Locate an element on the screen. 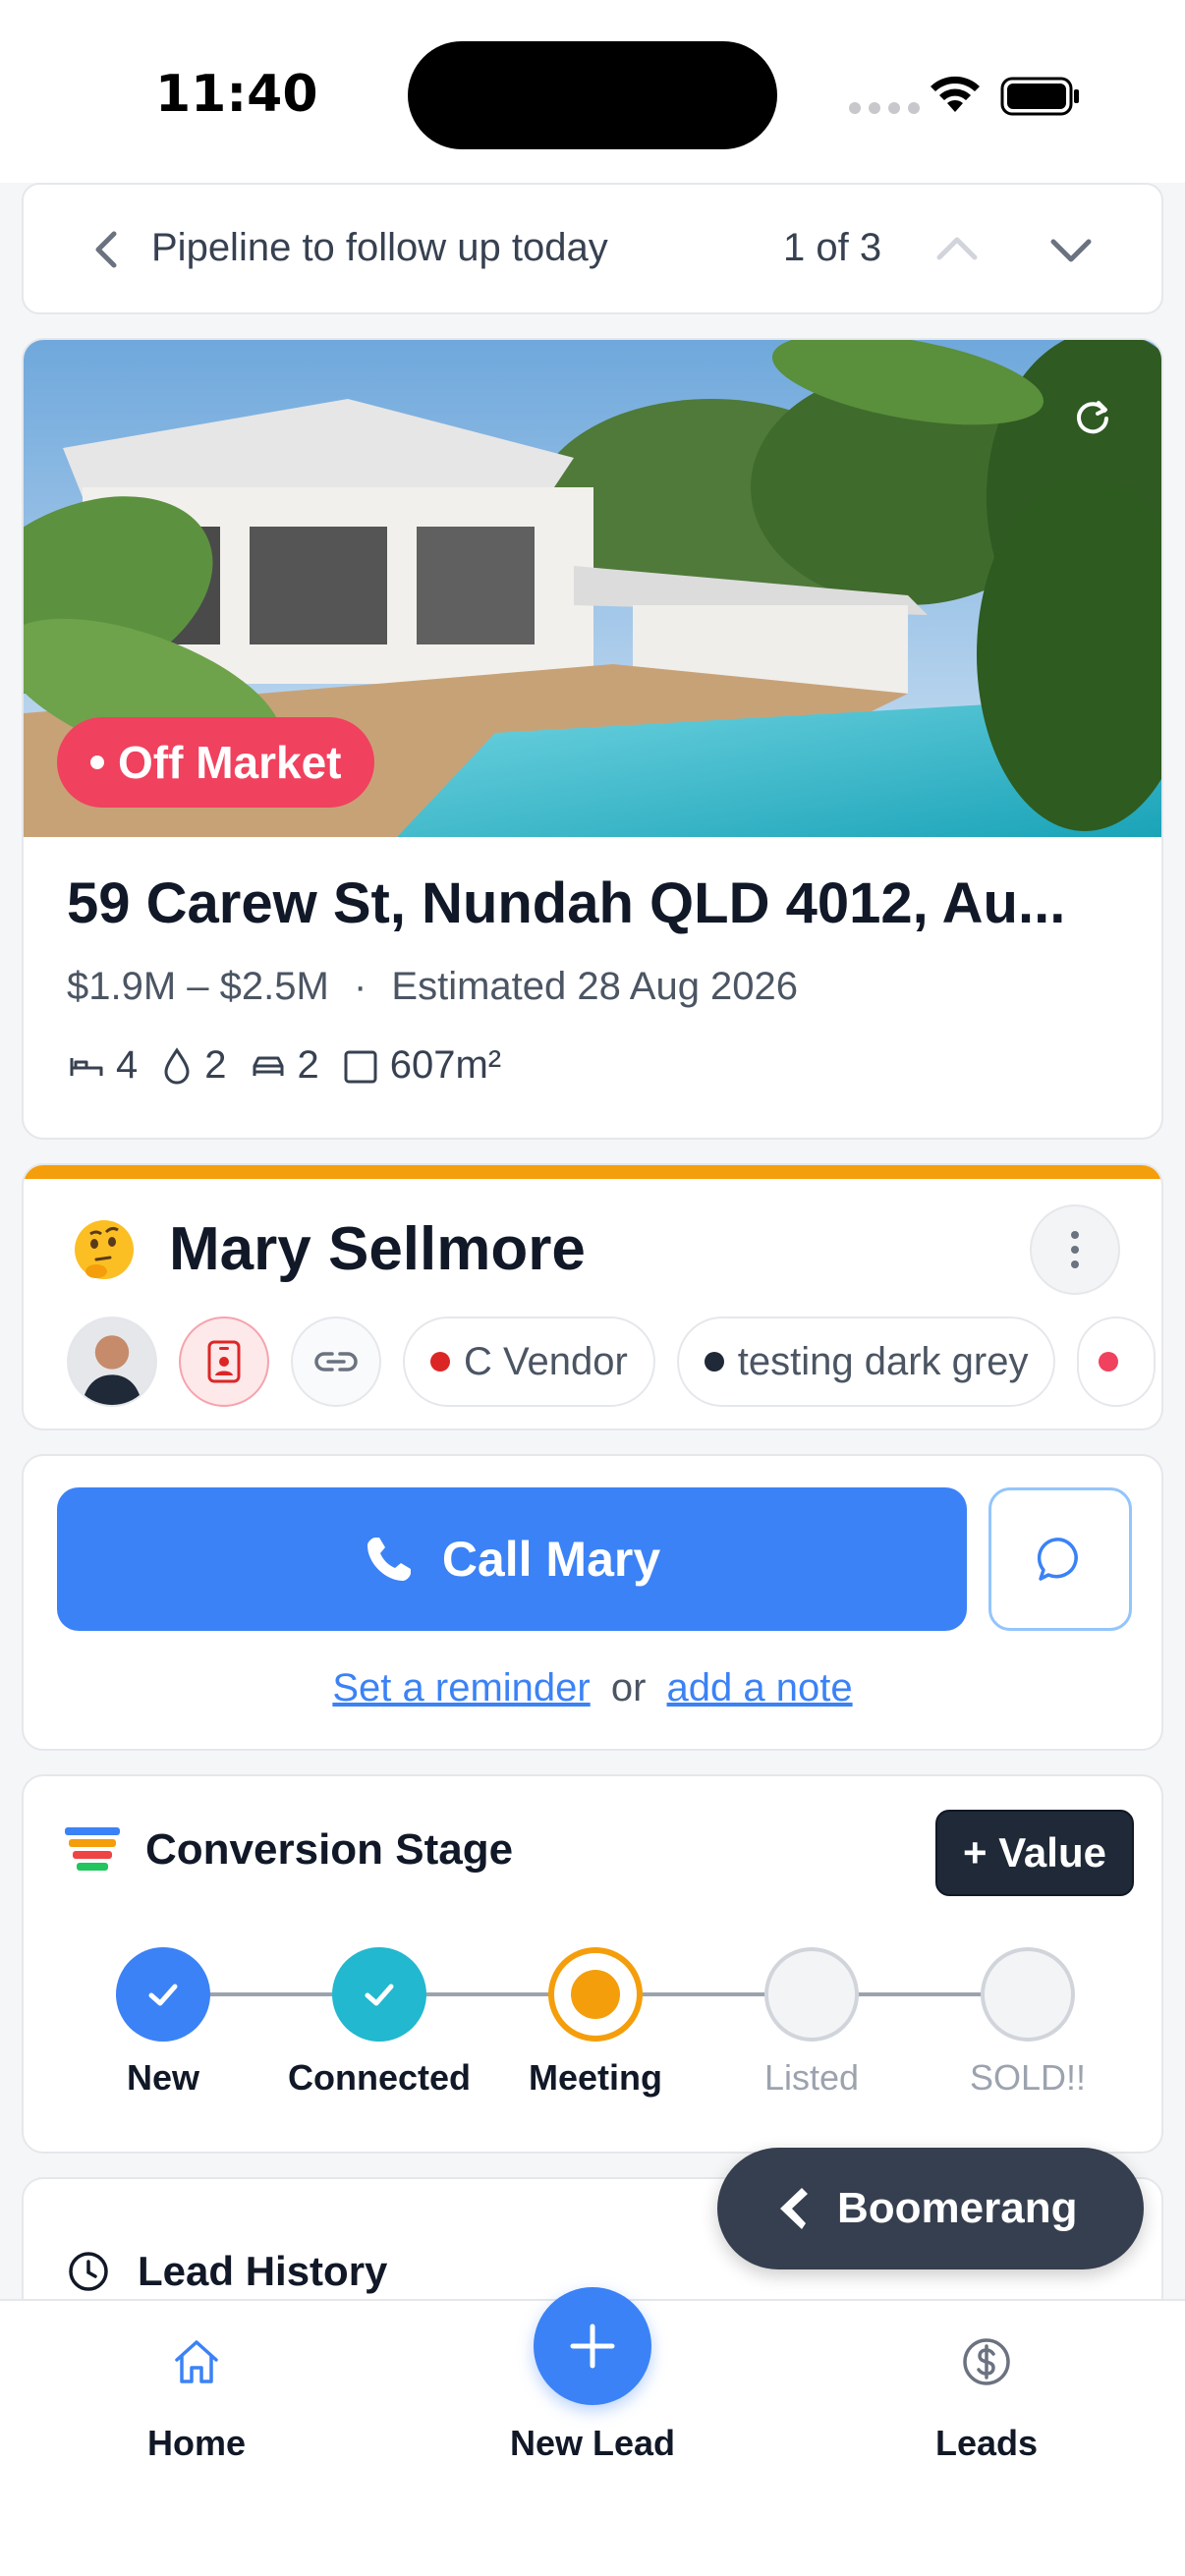 This screenshot has height=2576, width=1185. bathrooms-count: 2 is located at coordinates (216, 1065).